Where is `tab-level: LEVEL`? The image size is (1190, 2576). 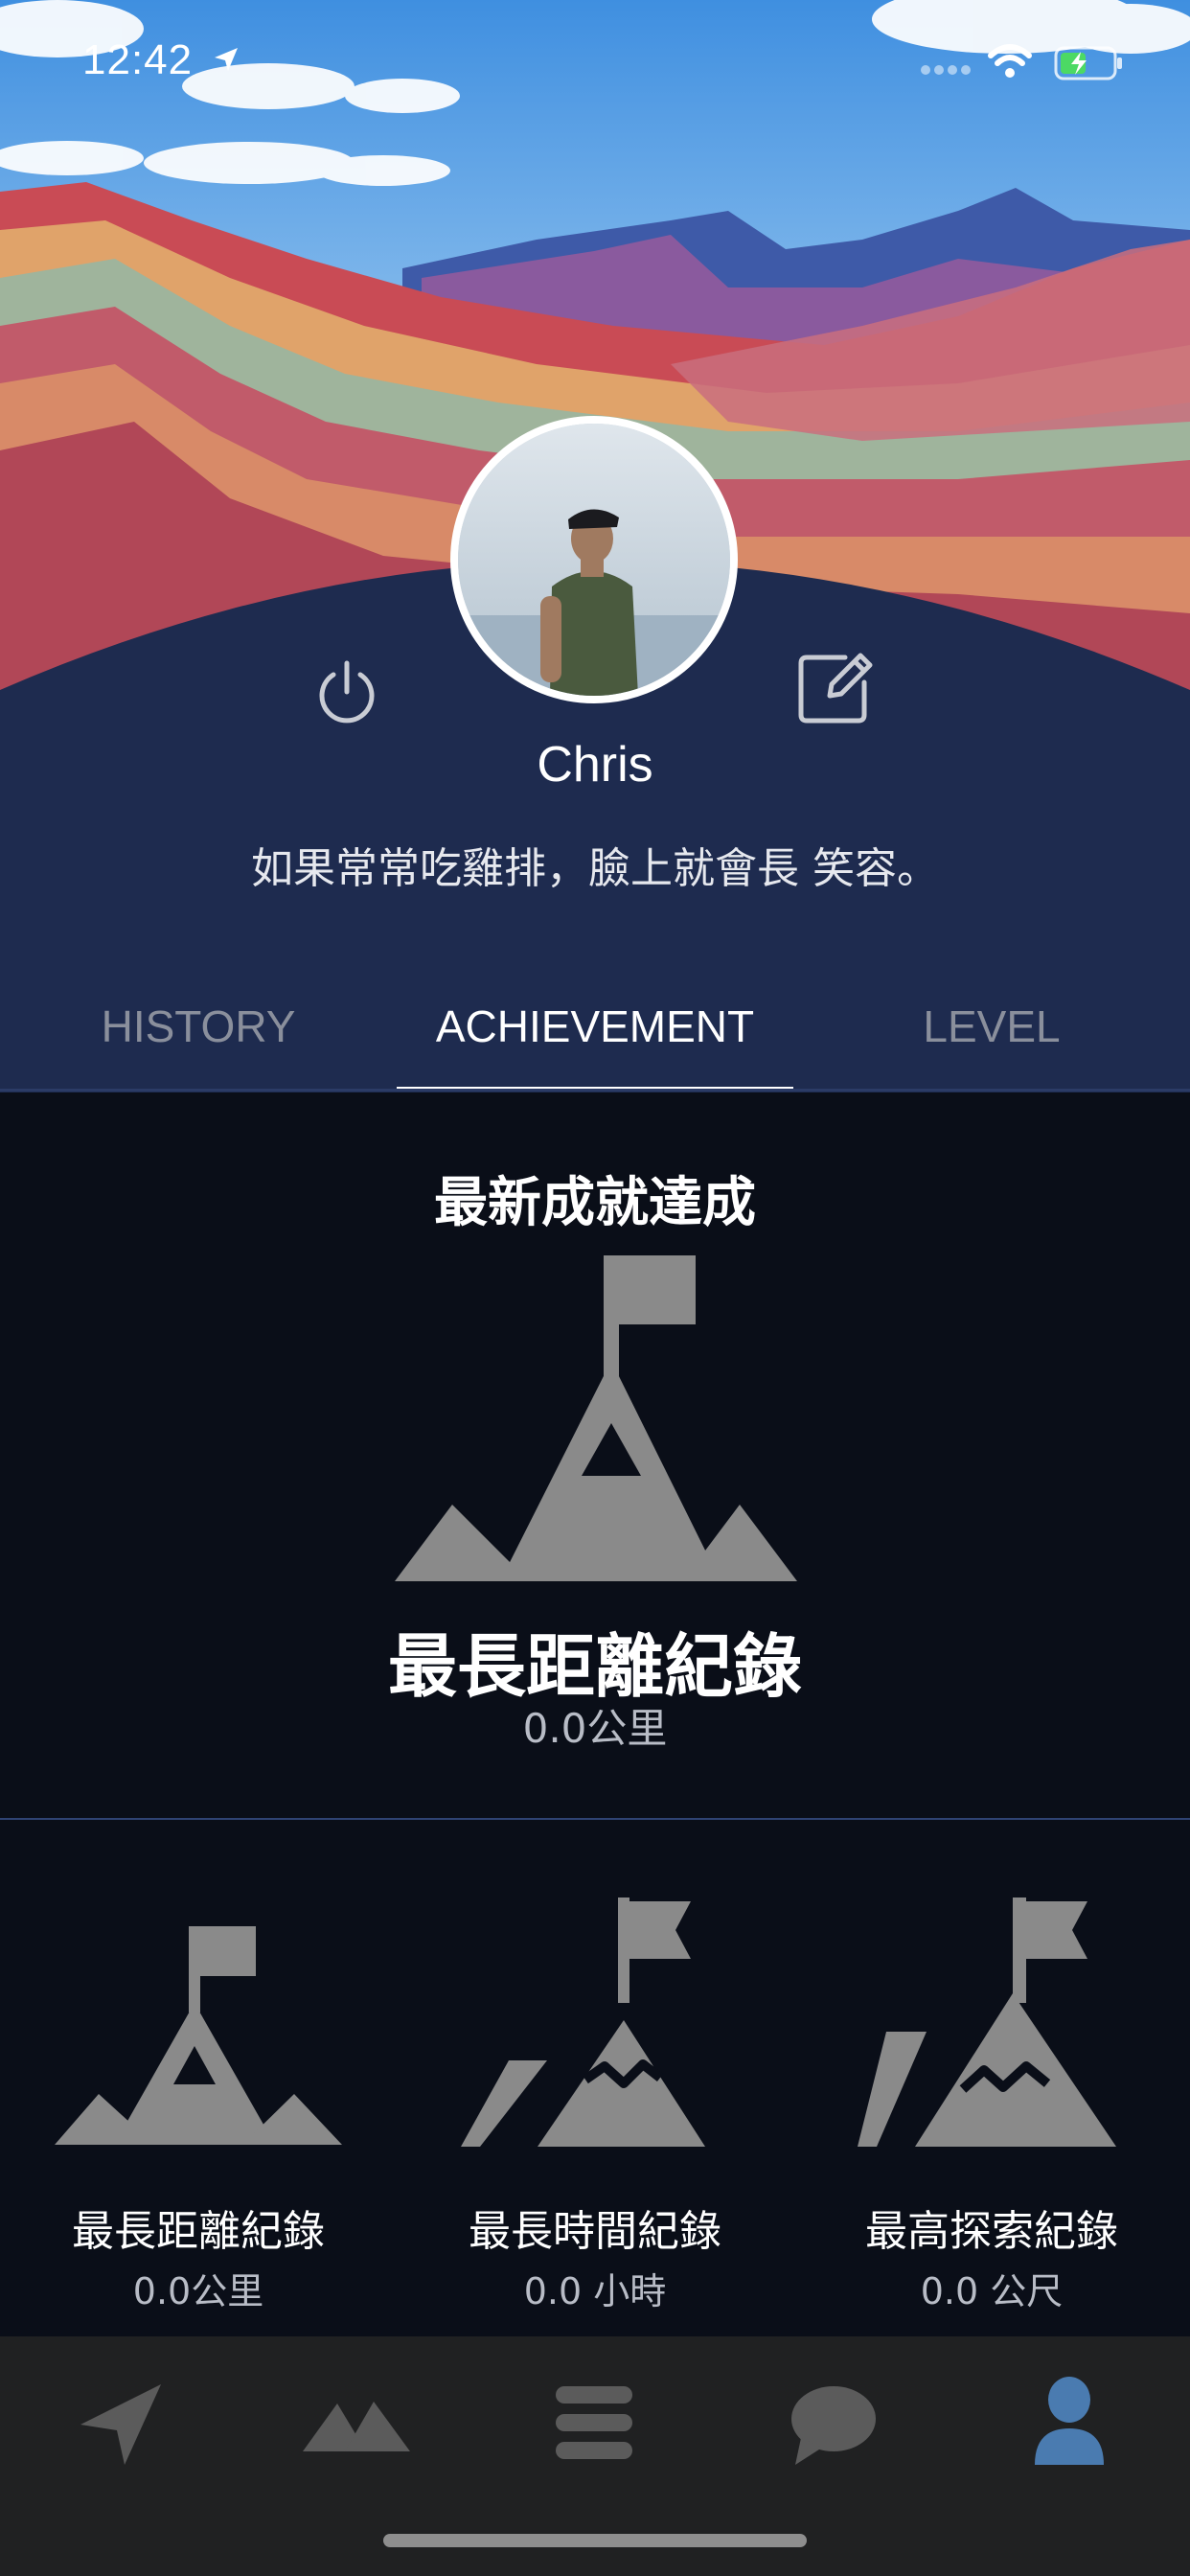 tab-level: LEVEL is located at coordinates (991, 1035).